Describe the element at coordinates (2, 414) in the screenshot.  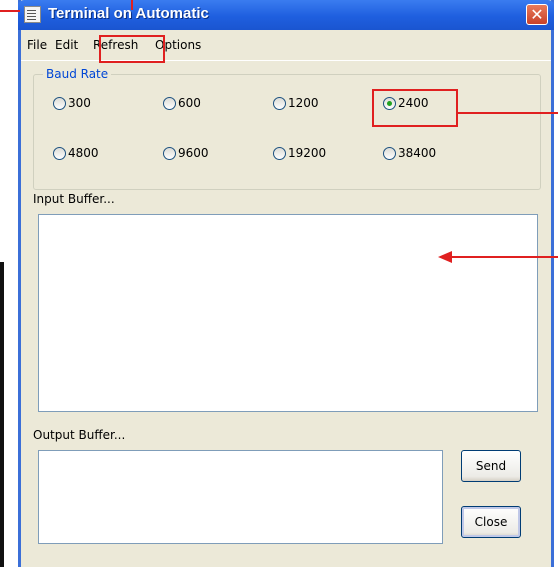
I see `background-edge` at that location.